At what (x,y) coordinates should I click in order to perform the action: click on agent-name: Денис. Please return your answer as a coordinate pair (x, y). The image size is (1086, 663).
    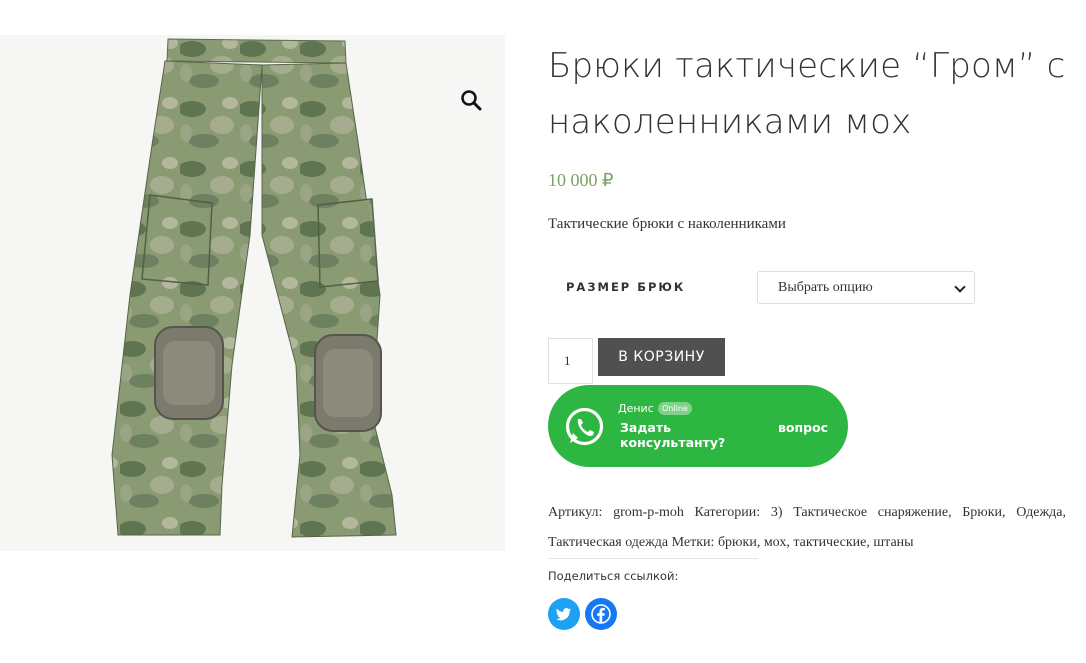
    Looking at the image, I should click on (636, 408).